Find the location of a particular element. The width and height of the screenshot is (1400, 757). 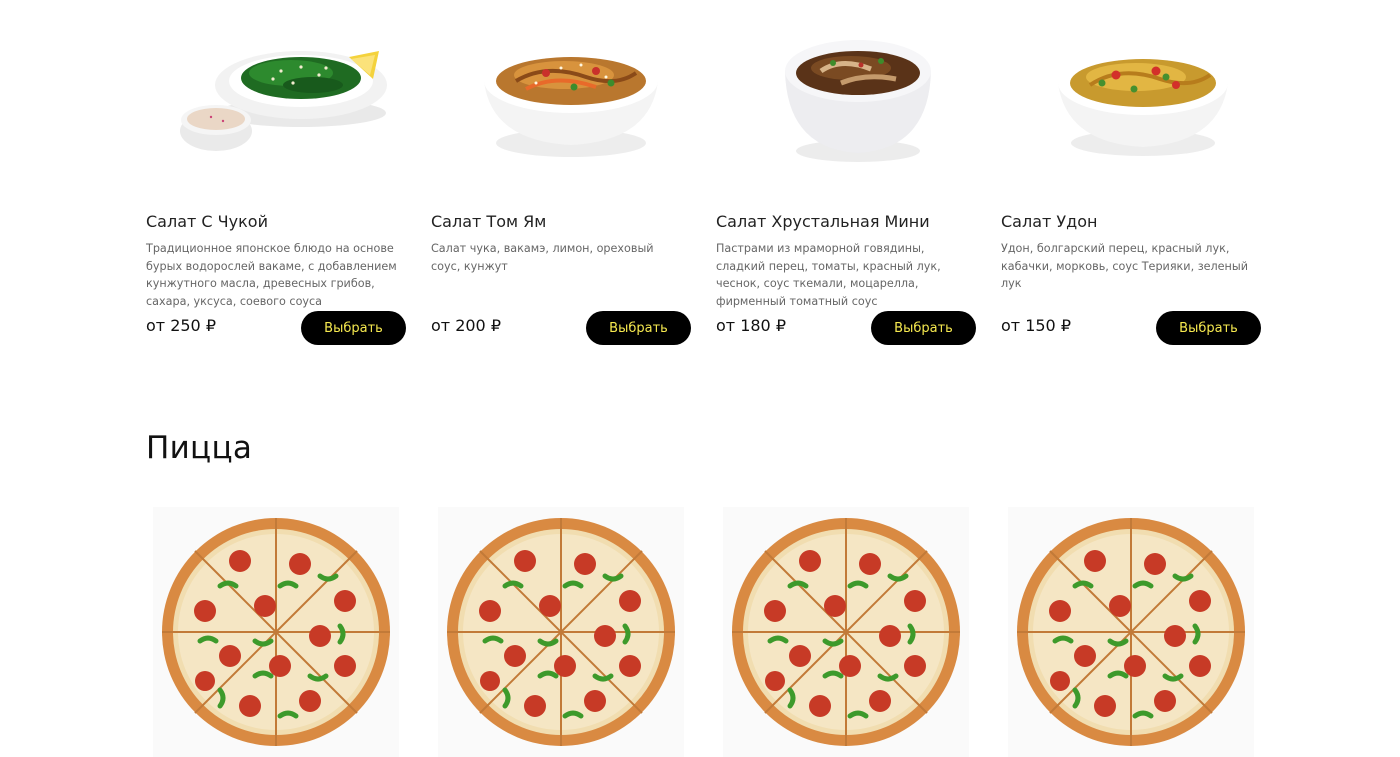

product-title: Салат Том Ям is located at coordinates (488, 221).